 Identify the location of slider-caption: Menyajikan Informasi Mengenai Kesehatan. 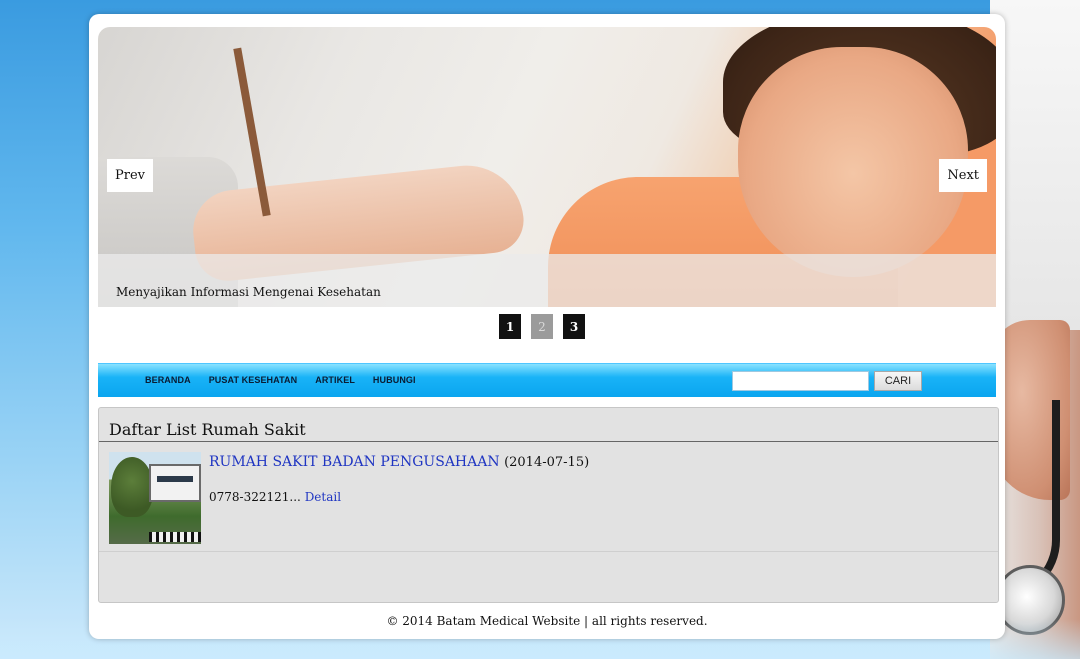
(248, 292).